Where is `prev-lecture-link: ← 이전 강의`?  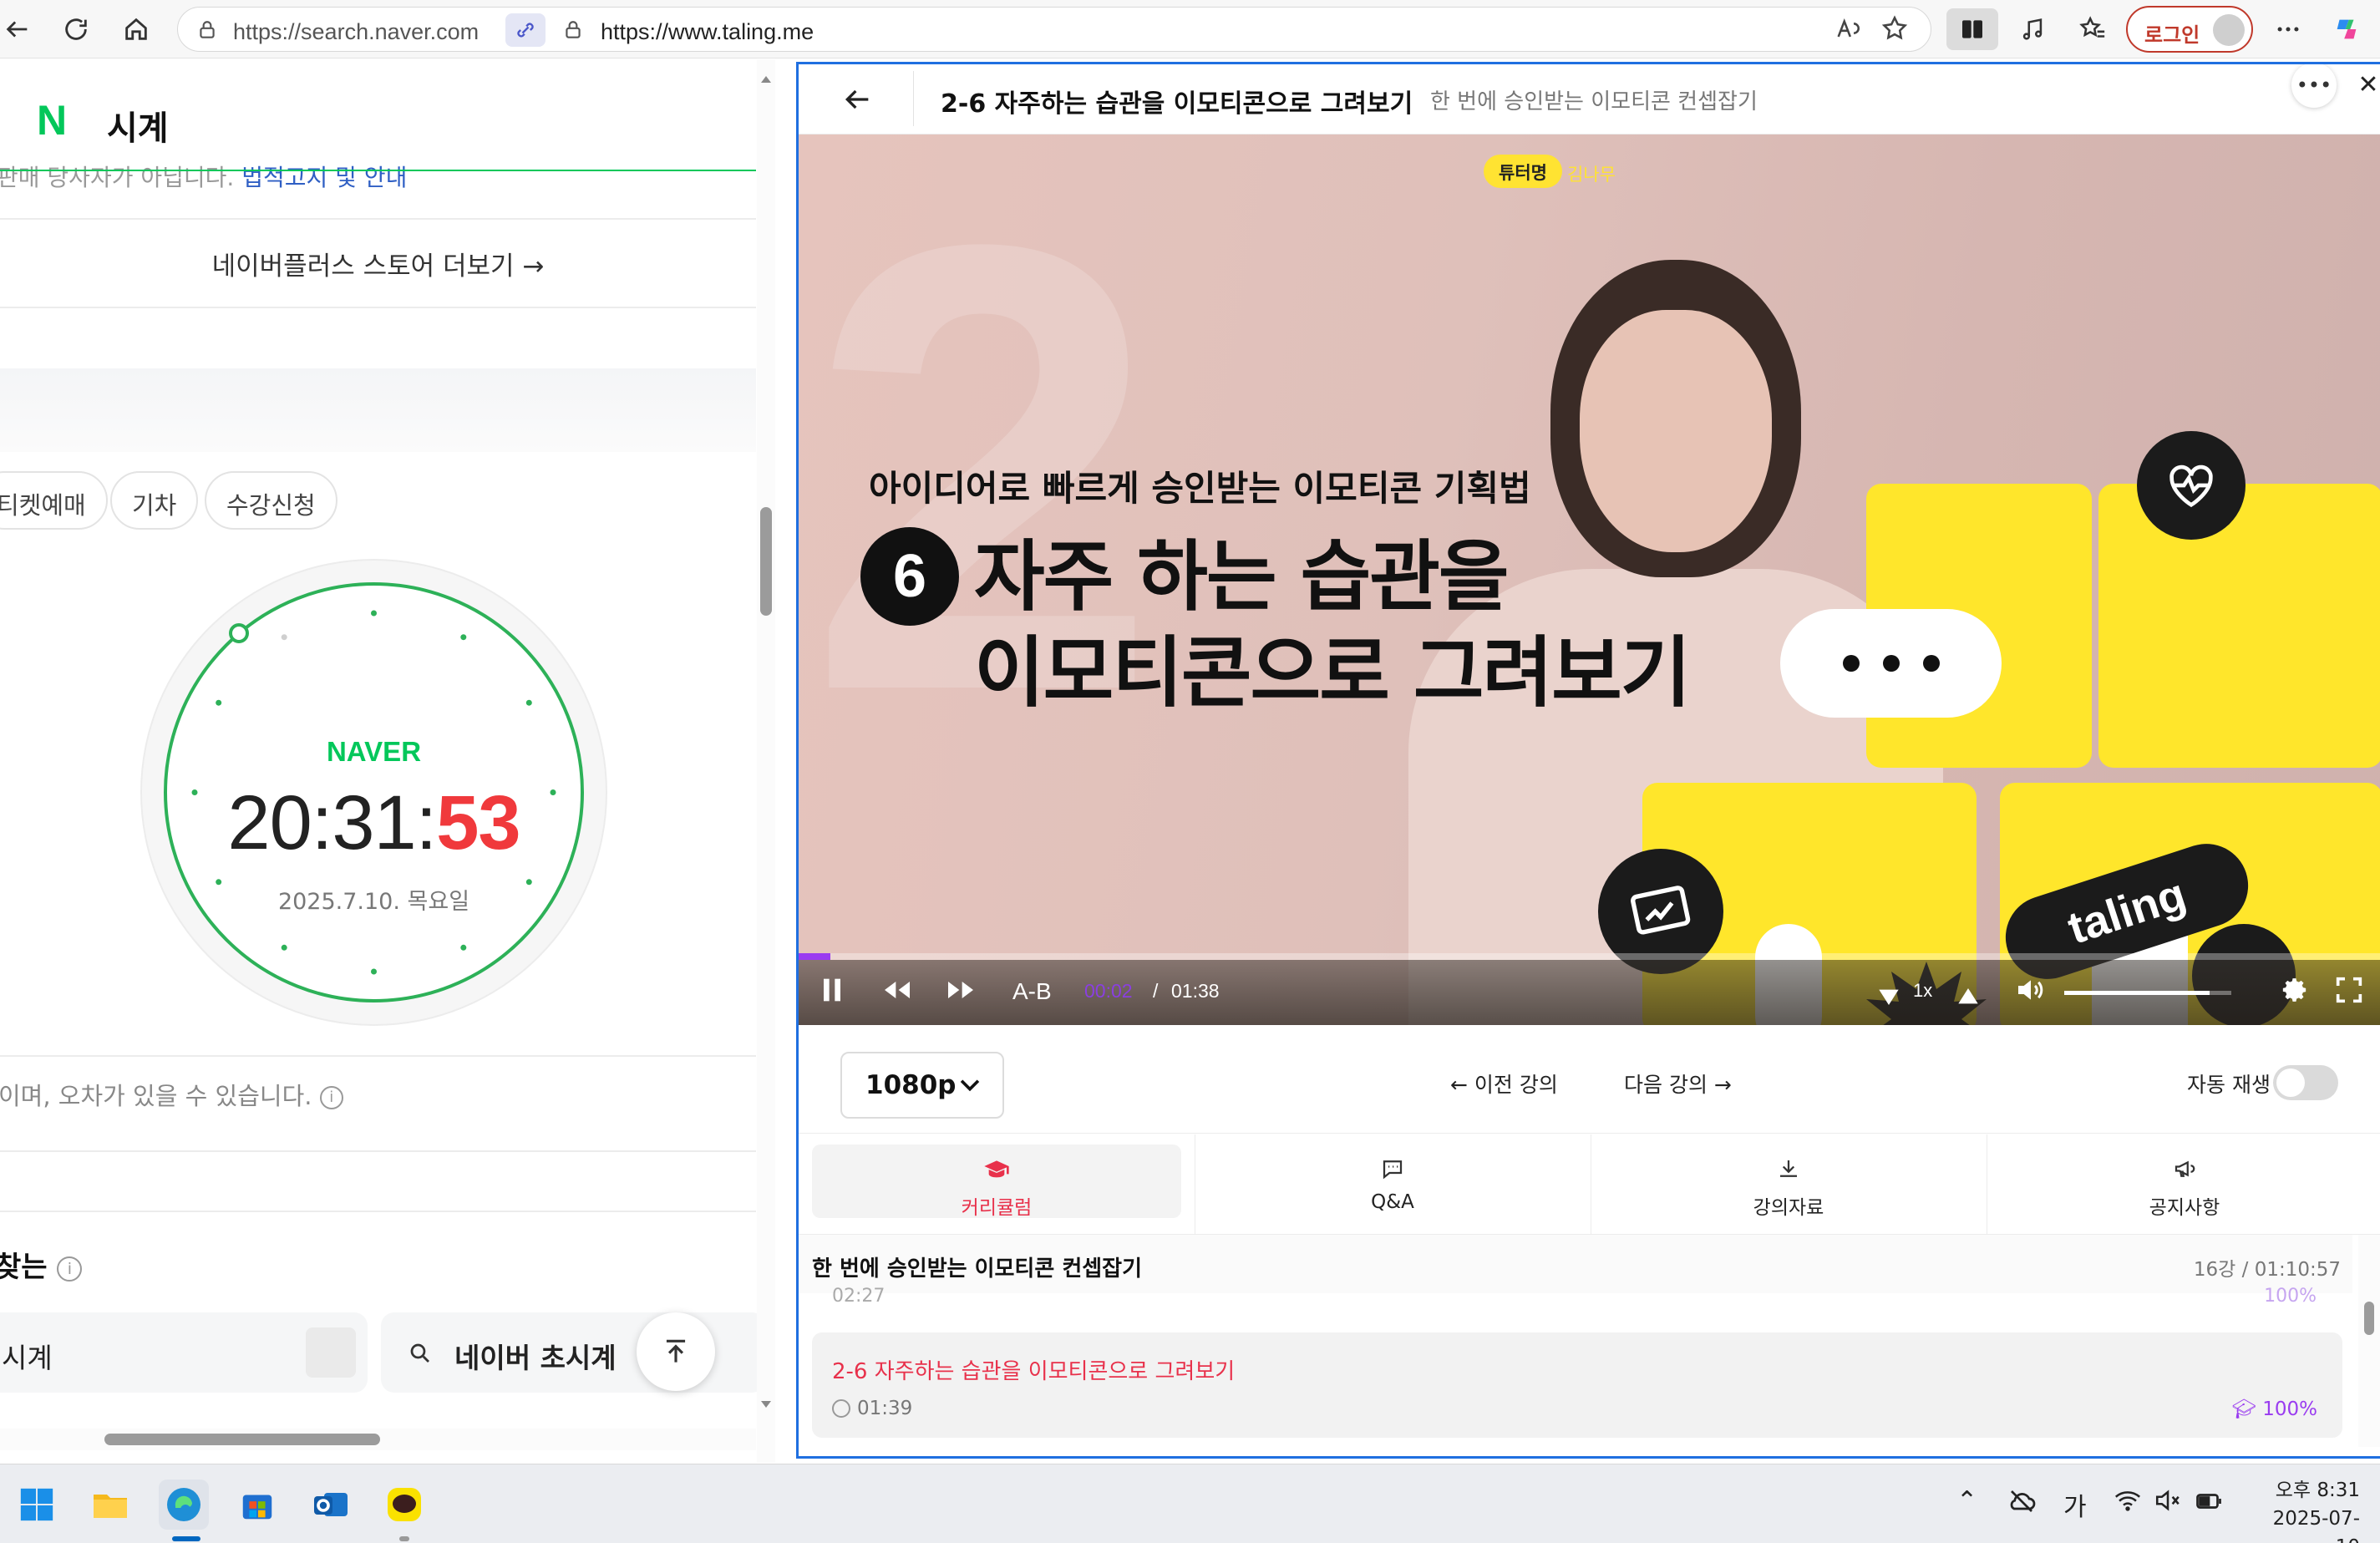
prev-lecture-link: ← 이전 강의 is located at coordinates (1504, 1083).